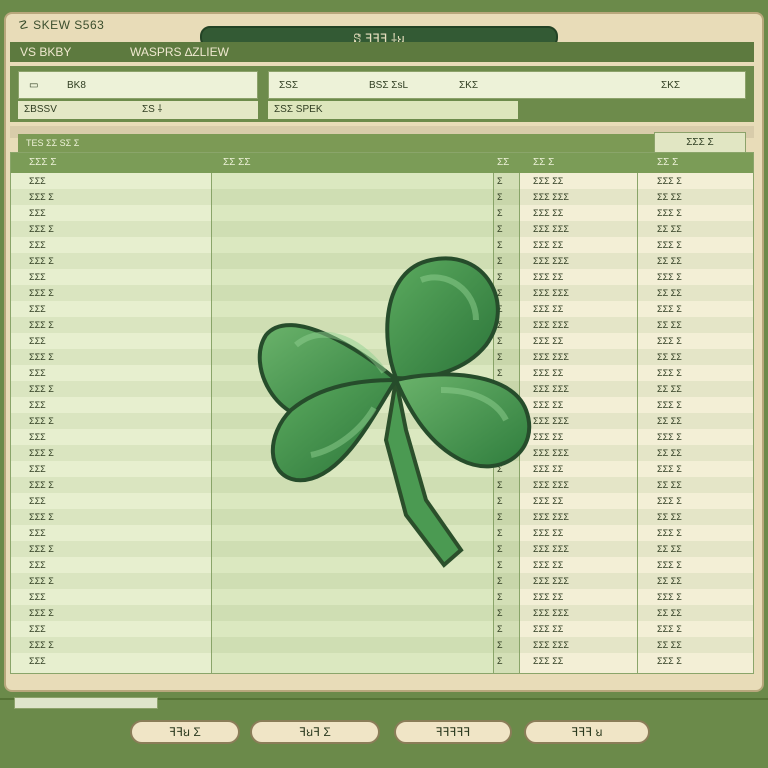 This screenshot has height=768, width=768. What do you see at coordinates (34, 85) in the screenshot?
I see `toolbar-left-icon: ▭` at bounding box center [34, 85].